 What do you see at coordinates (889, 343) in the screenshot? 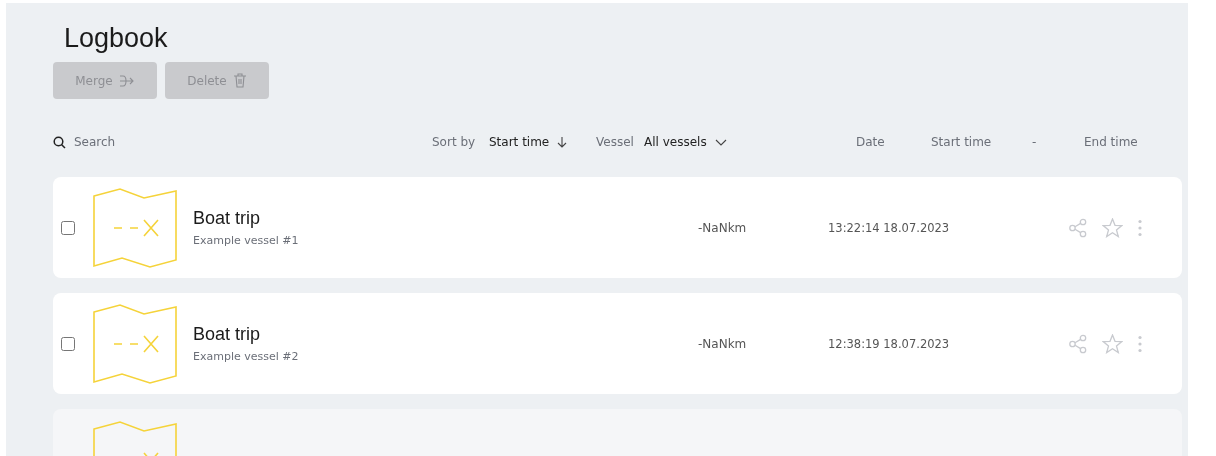
I see `trip-start-time: 12:38:19 18.07.2023` at bounding box center [889, 343].